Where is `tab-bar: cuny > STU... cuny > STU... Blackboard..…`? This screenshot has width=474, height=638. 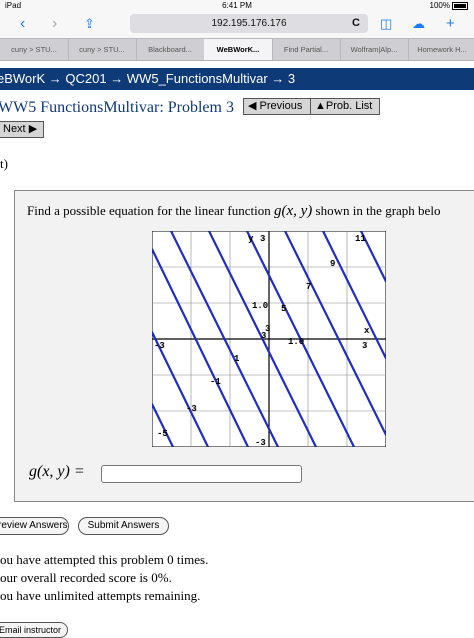 tab-bar: cuny > STU... cuny > STU... Blackboard..… is located at coordinates (237, 49).